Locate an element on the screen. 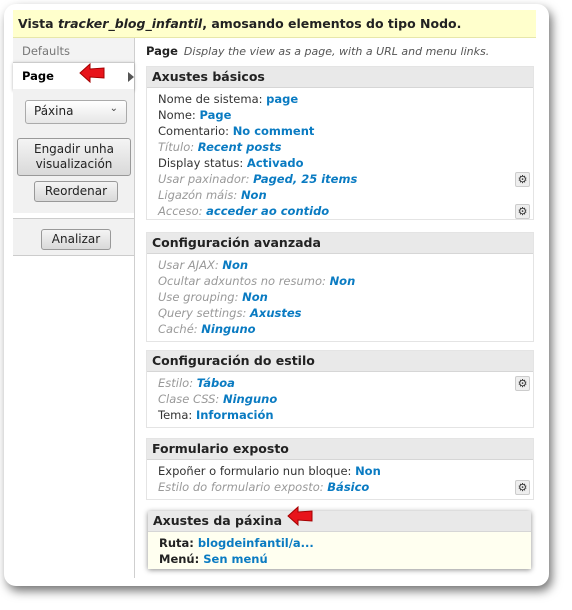 The image size is (572, 610). setting-row: Estilo do formulario exposto: Básico ⚙ is located at coordinates (340, 487).